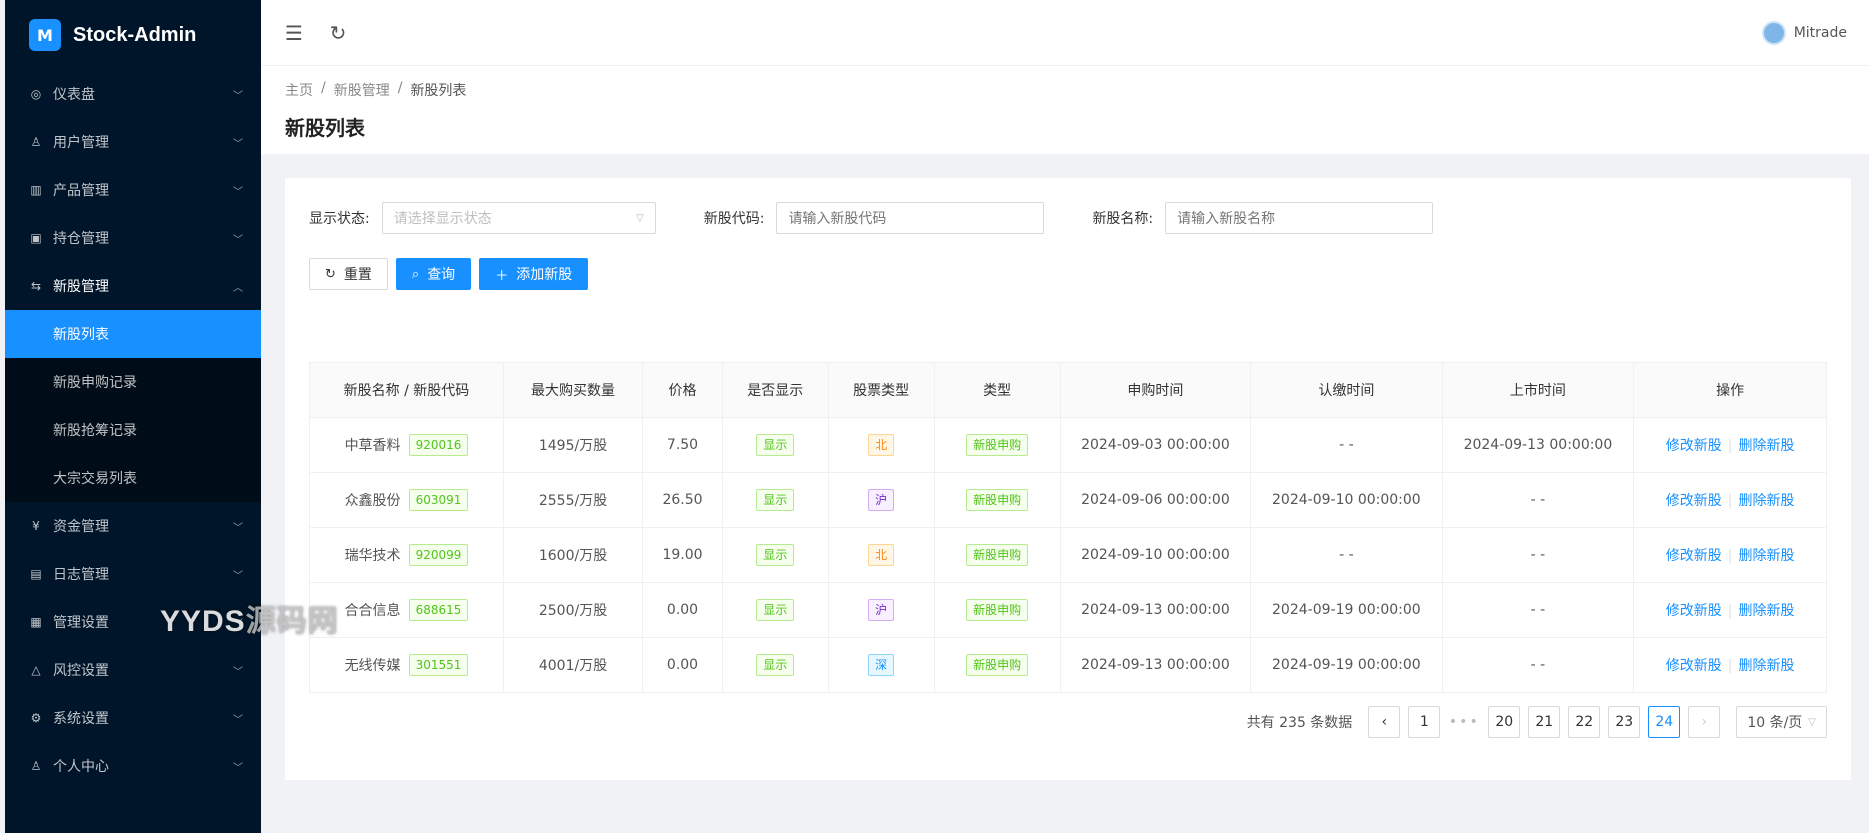  I want to click on sidebar-item-9: ⚙ 系统设置 ﹀, so click(133, 718).